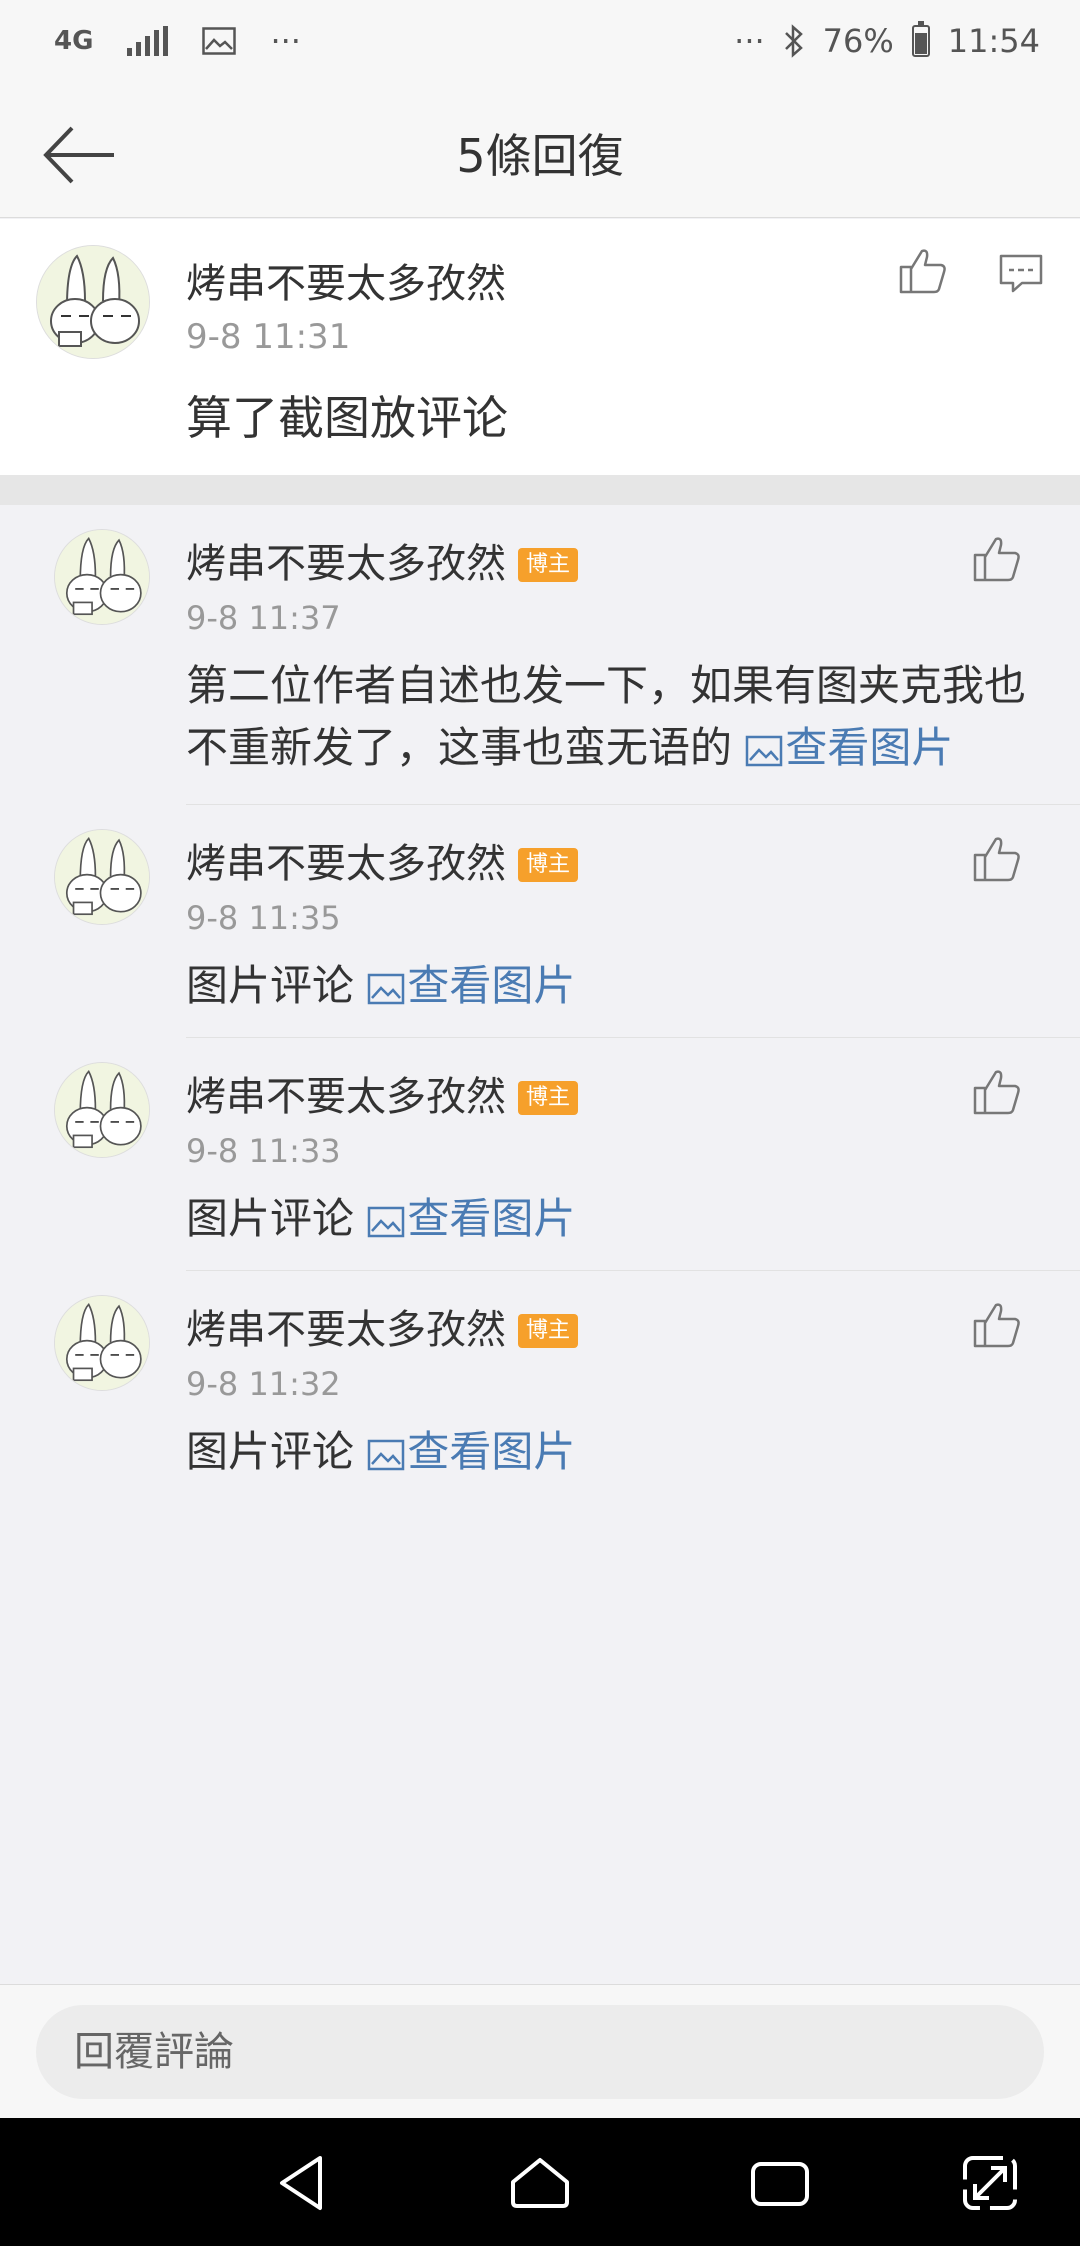 The image size is (1080, 2246). I want to click on root-comment: 烤串不要太多孜然 9-8 11:31 算了截图放评论, so click(540, 347).